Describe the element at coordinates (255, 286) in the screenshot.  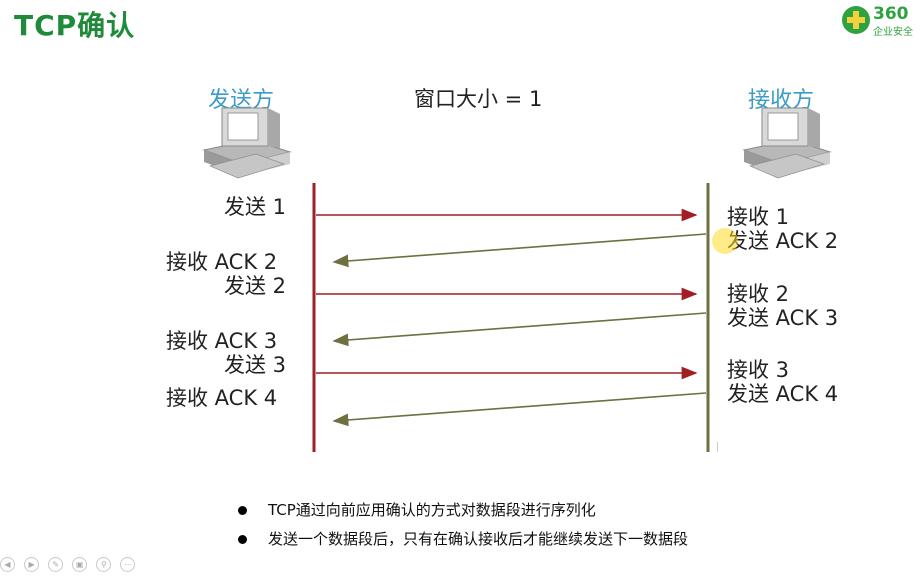
I see `sender-event-label: 发送 2` at that location.